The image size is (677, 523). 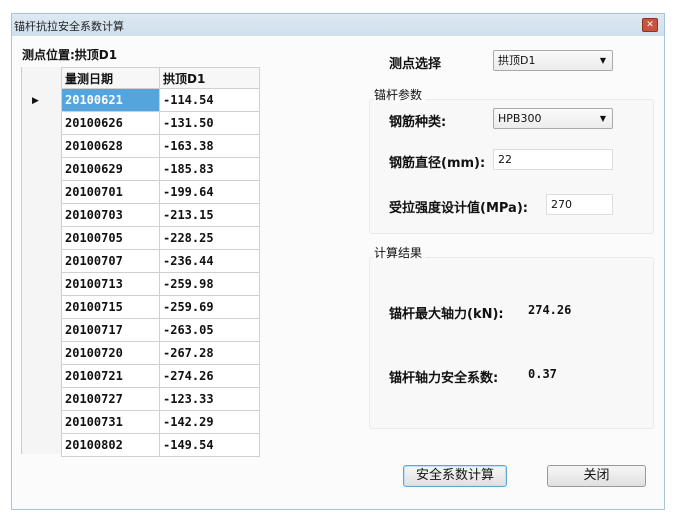 I want to click on date-cell: 20100705, so click(x=110, y=238).